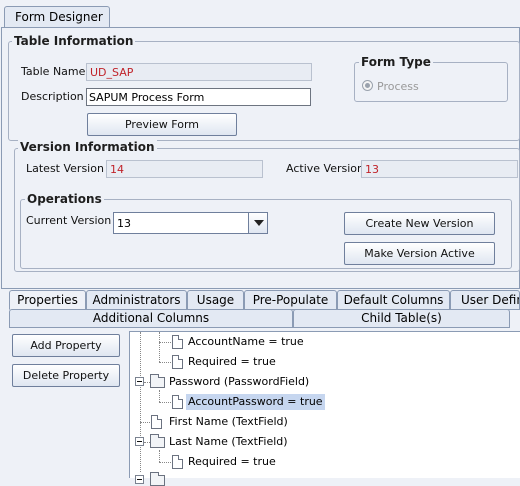 This screenshot has height=486, width=520. What do you see at coordinates (325, 168) in the screenshot?
I see `active-version-label: Active Version` at bounding box center [325, 168].